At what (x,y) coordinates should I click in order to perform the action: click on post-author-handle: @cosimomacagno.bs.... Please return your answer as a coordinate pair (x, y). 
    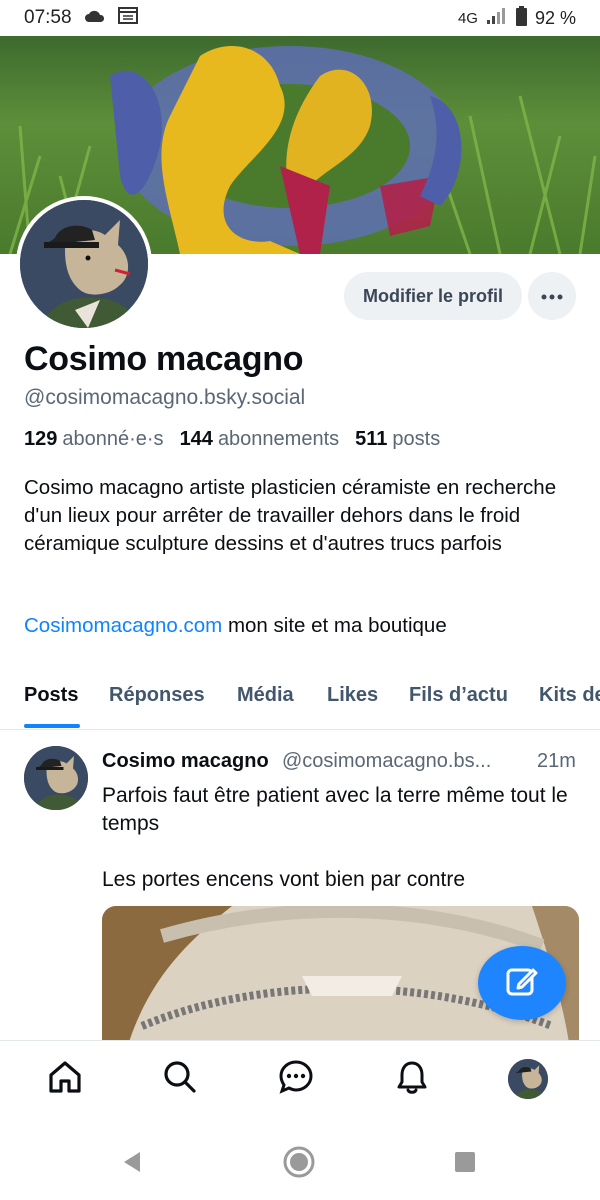
    Looking at the image, I should click on (387, 761).